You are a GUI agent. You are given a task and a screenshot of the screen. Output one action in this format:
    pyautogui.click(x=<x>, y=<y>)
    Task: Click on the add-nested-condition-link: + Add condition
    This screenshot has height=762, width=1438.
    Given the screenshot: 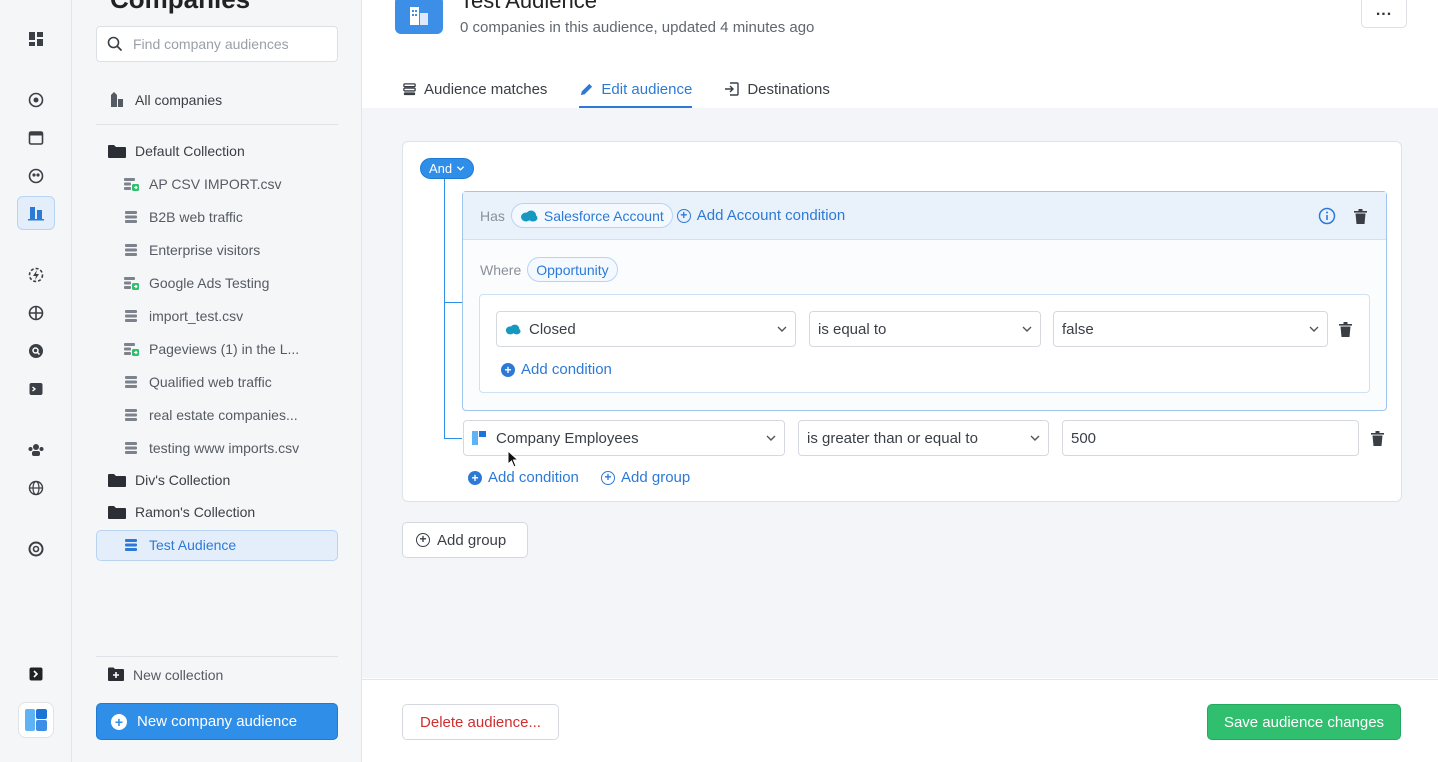 What is the action you would take?
    pyautogui.click(x=556, y=369)
    